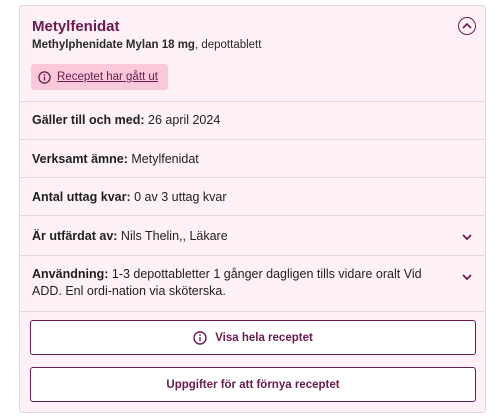 This screenshot has width=500, height=418. I want to click on chevron-up-icon, so click(467, 26).